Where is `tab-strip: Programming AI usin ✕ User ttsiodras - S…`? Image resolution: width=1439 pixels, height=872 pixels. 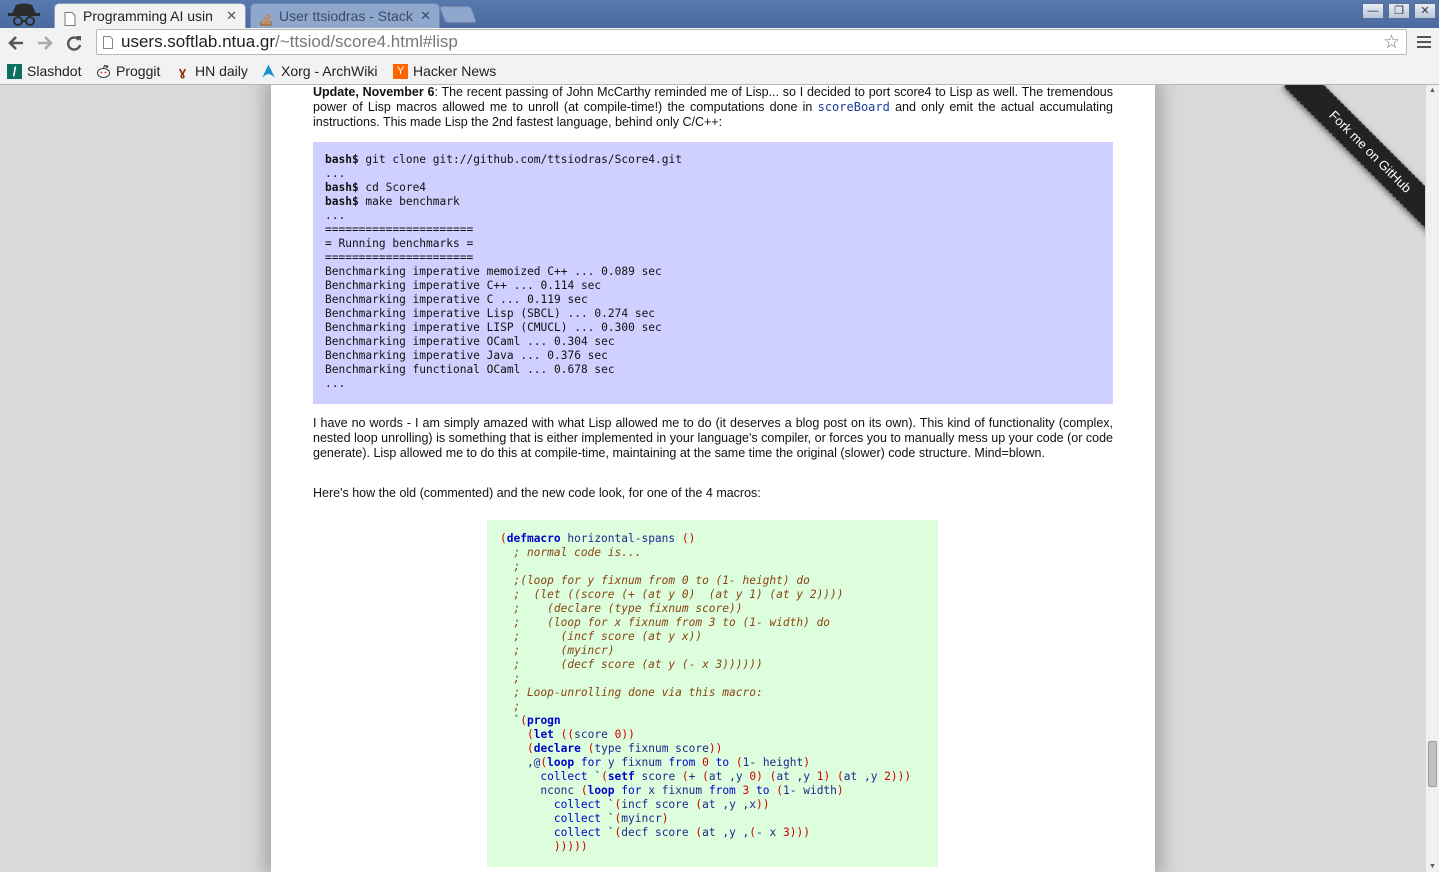 tab-strip: Programming AI usin ✕ User ttsiodras - S… is located at coordinates (719, 14).